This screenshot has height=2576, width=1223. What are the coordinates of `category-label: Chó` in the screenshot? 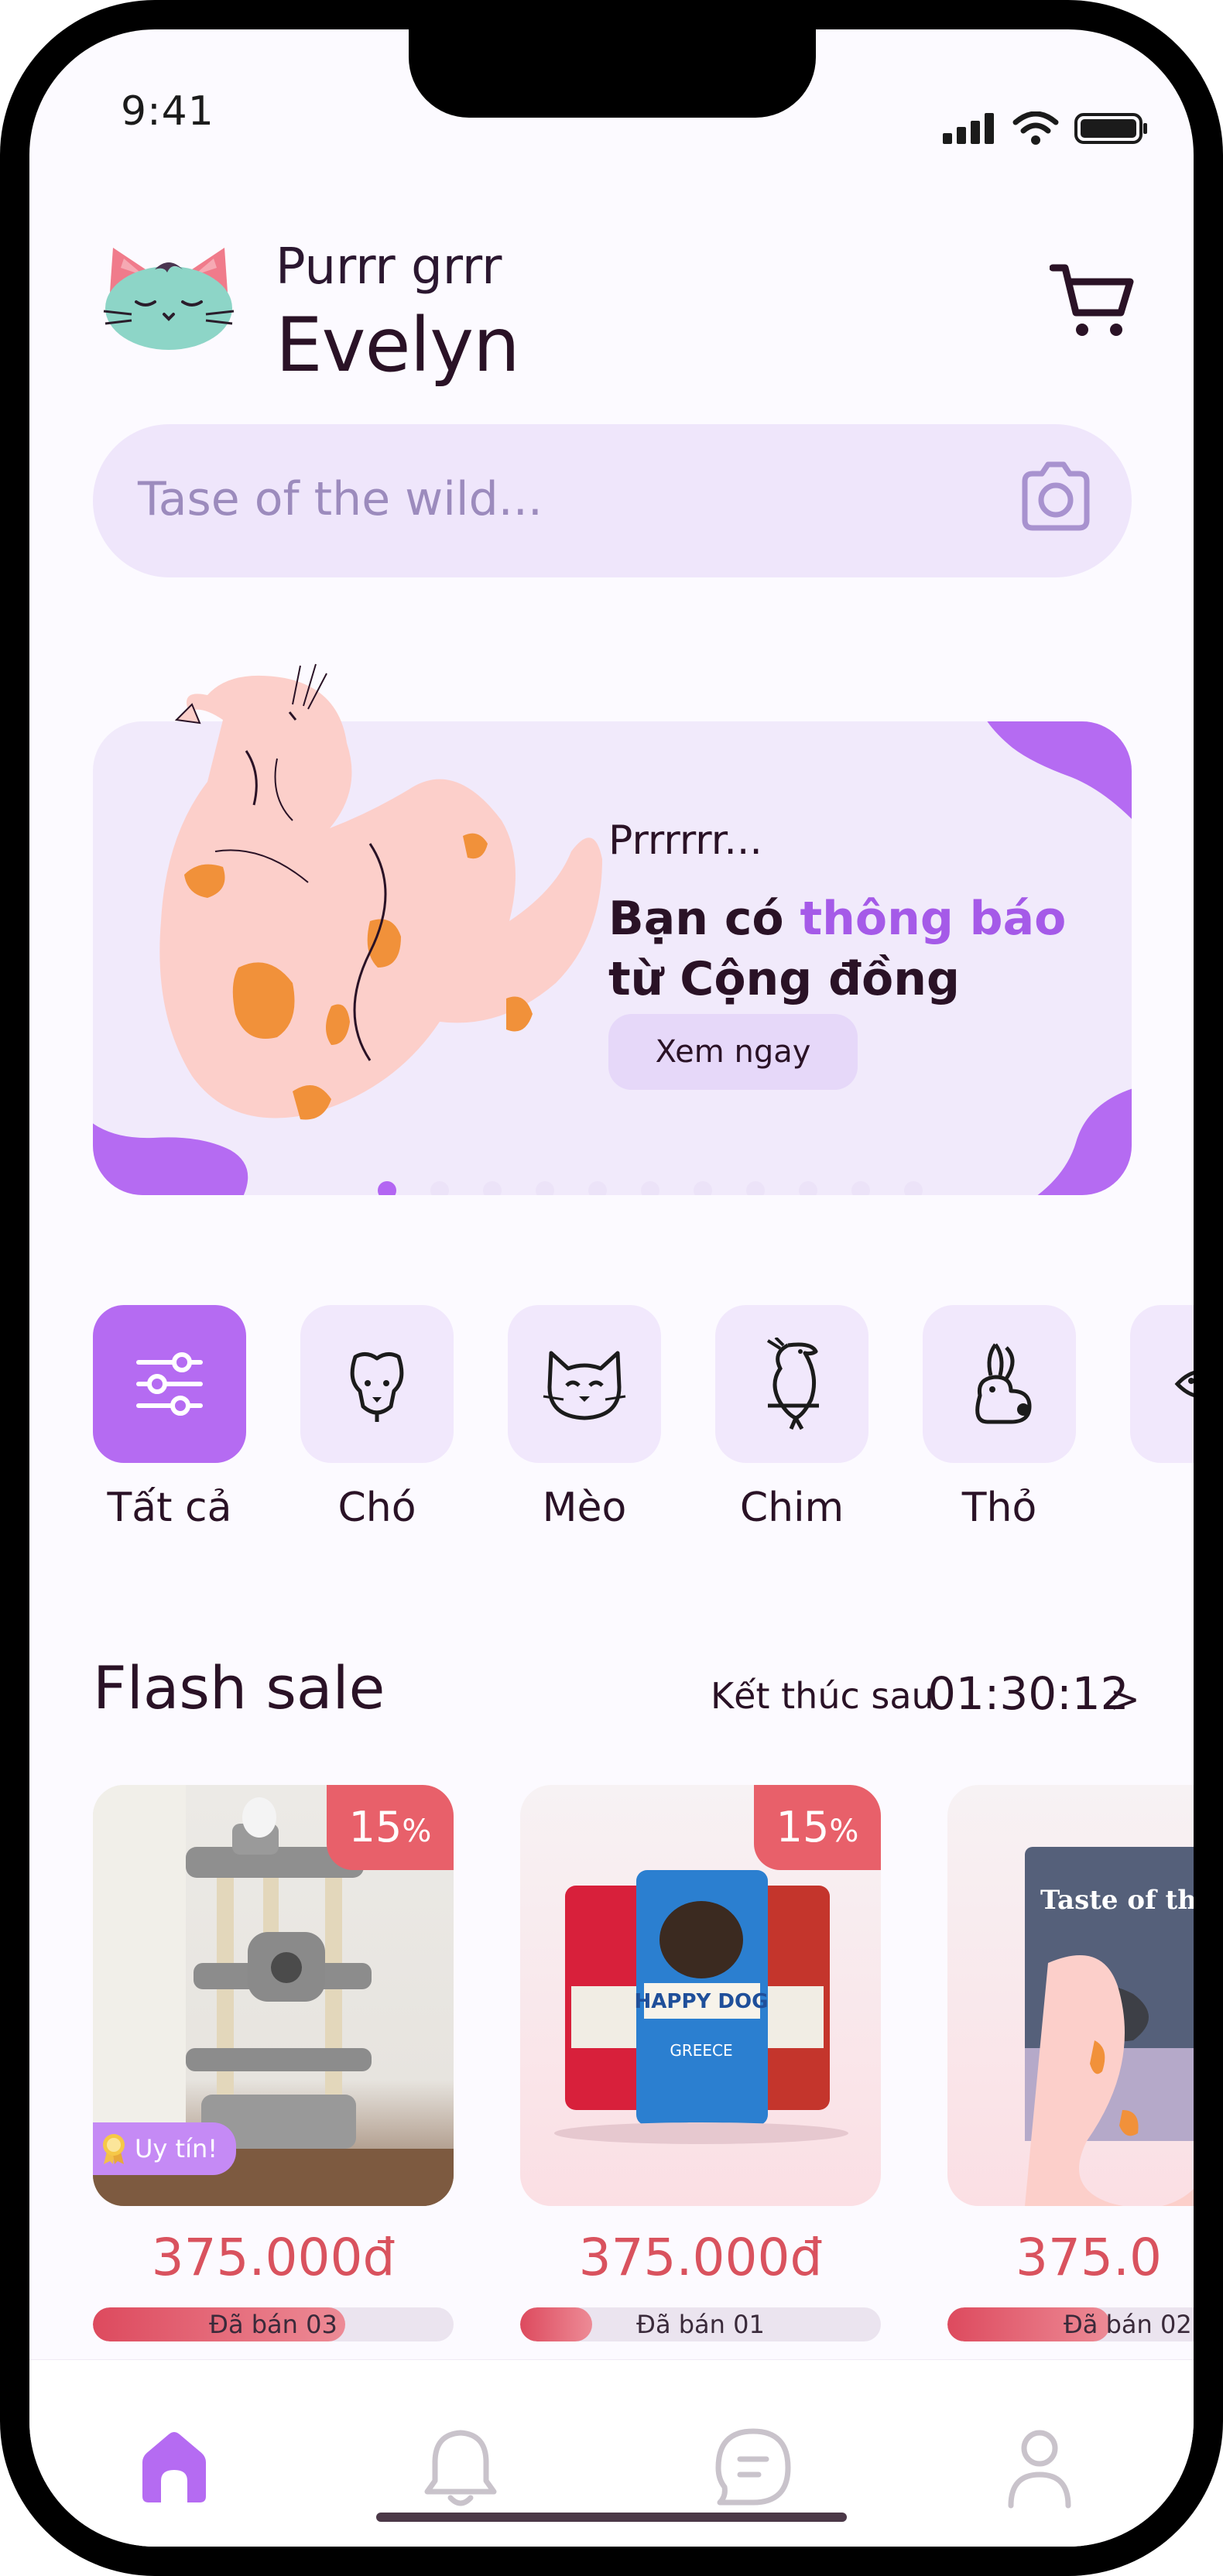 It's located at (376, 1508).